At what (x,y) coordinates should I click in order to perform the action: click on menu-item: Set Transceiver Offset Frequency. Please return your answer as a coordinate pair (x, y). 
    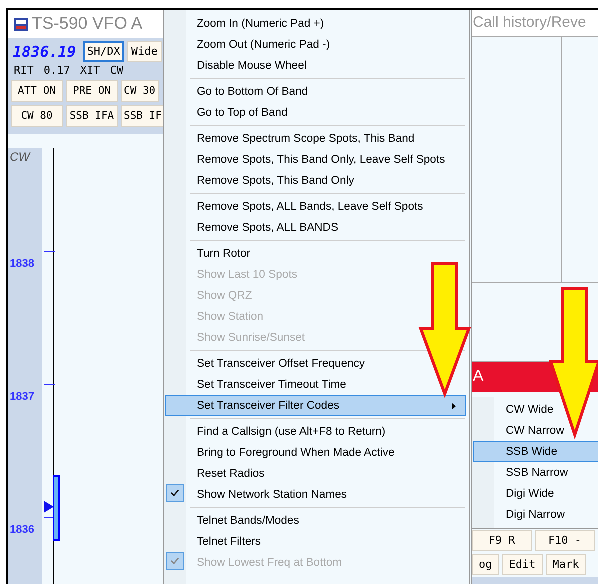
    Looking at the image, I should click on (281, 363).